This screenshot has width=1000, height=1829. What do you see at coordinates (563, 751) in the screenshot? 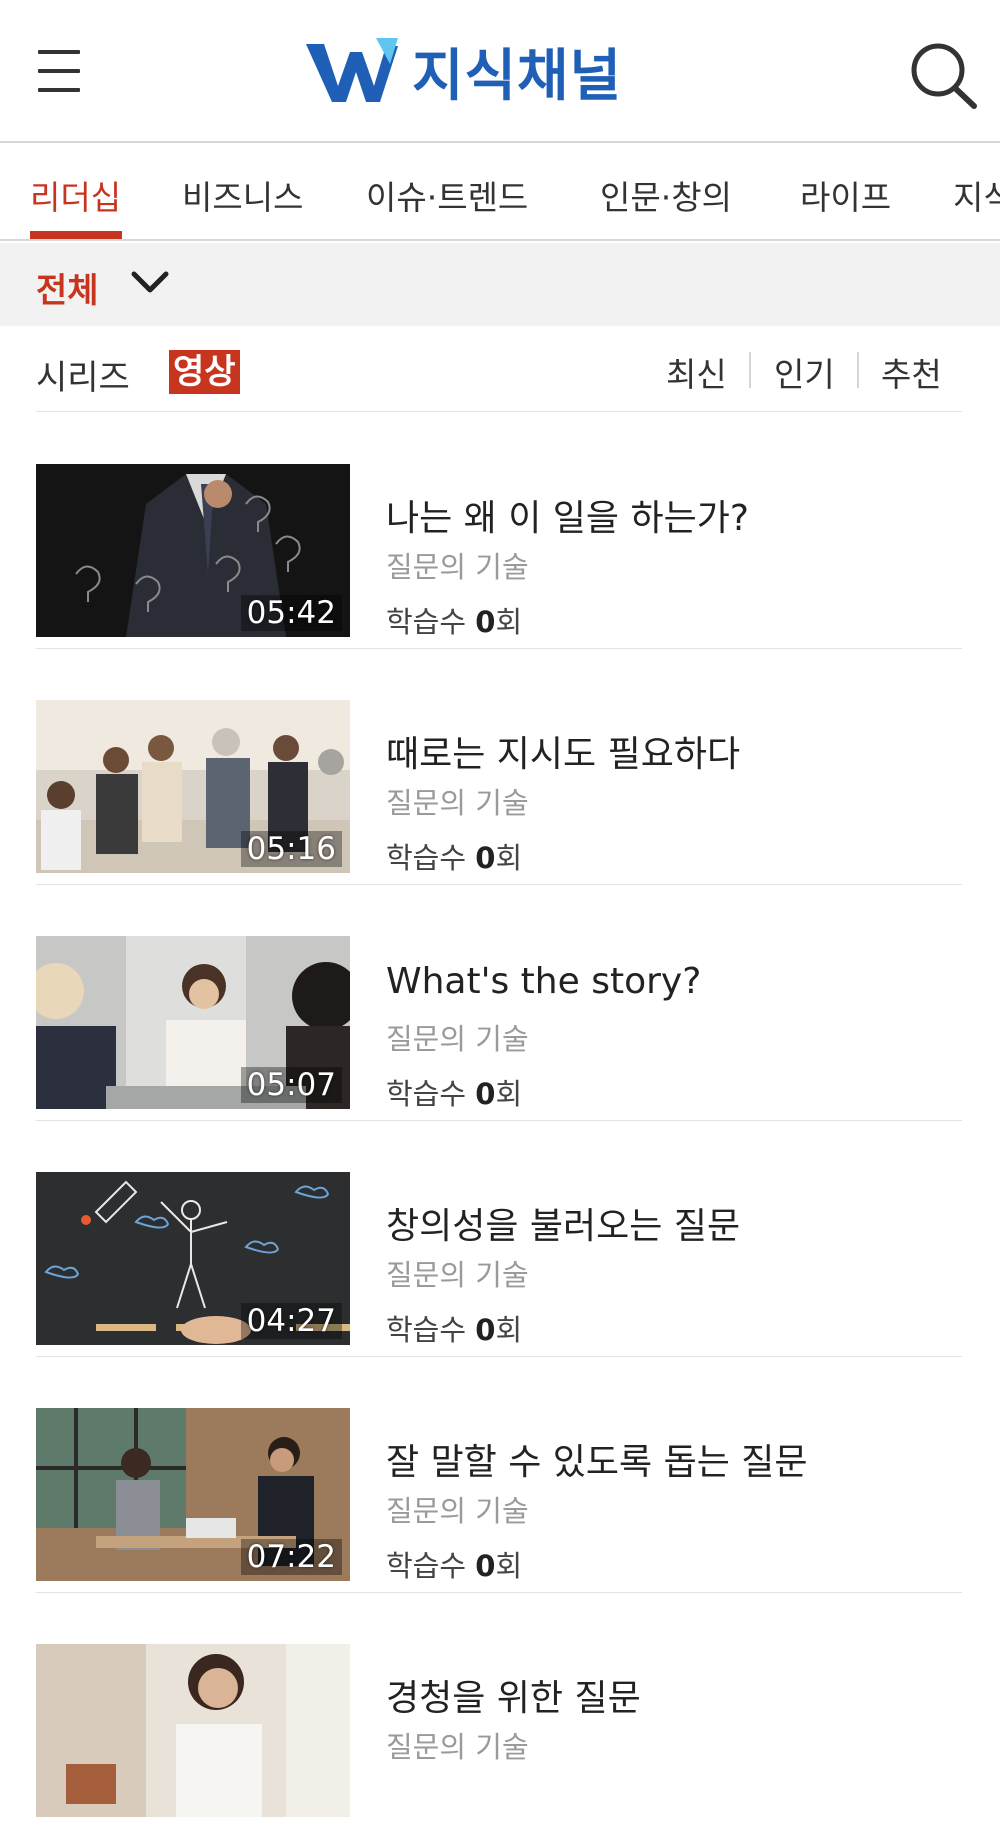
I see `video-title: 때로는 지시도 필요하다` at bounding box center [563, 751].